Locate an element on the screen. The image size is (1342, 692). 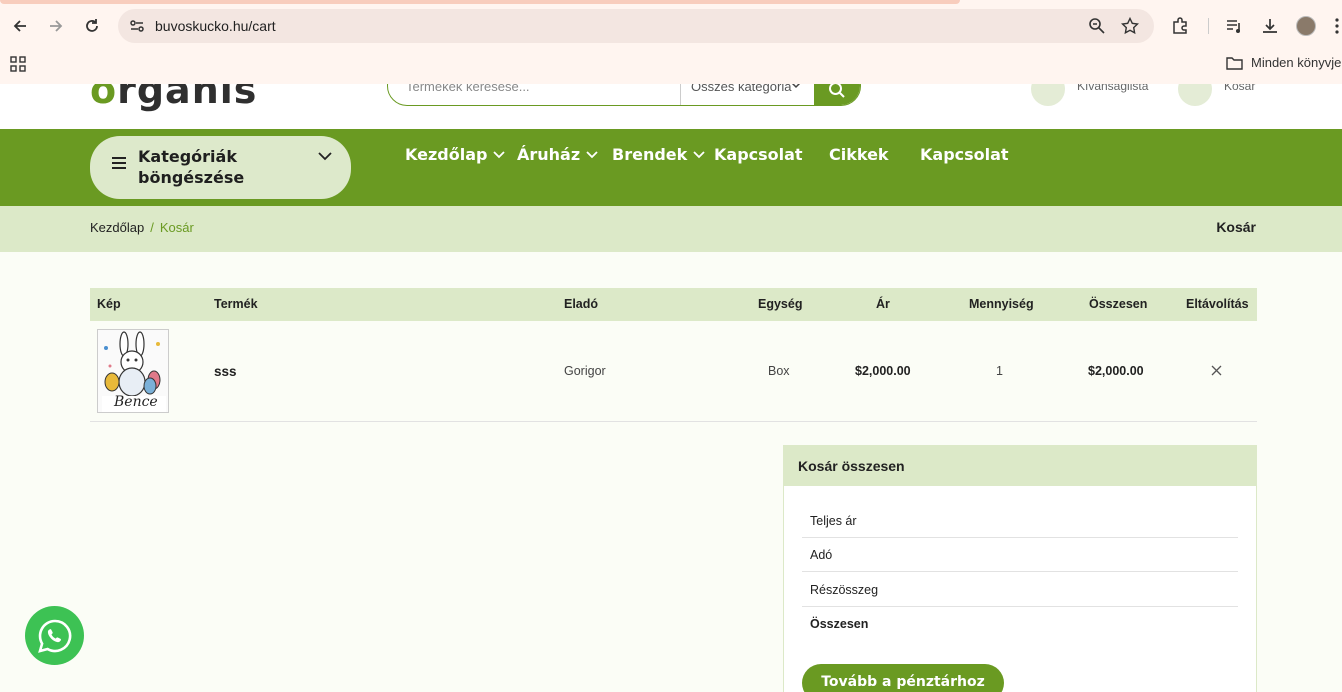
whatsapp-button is located at coordinates (54, 635).